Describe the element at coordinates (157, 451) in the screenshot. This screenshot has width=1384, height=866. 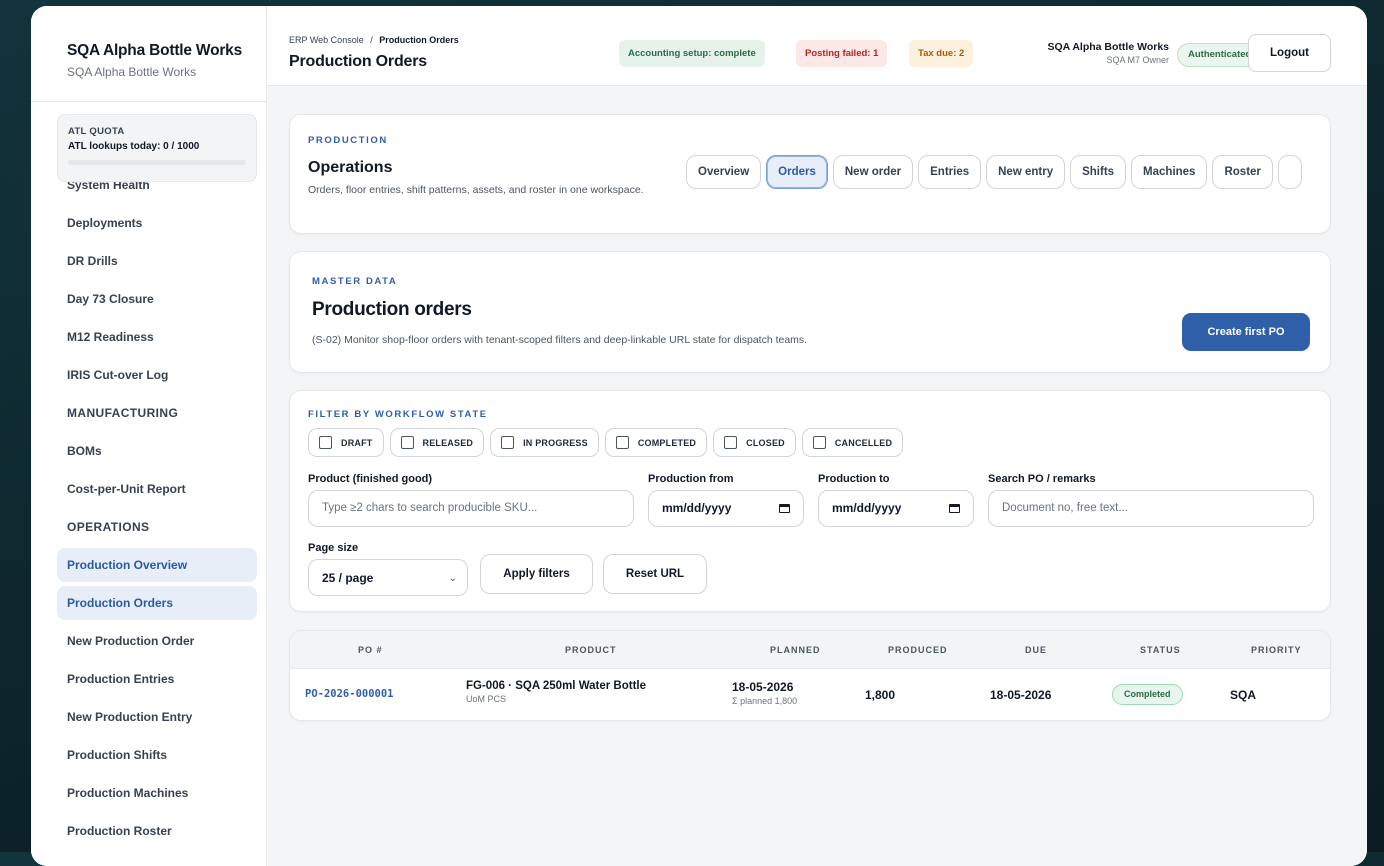
I see `sidebar-item-boms: BOMs` at that location.